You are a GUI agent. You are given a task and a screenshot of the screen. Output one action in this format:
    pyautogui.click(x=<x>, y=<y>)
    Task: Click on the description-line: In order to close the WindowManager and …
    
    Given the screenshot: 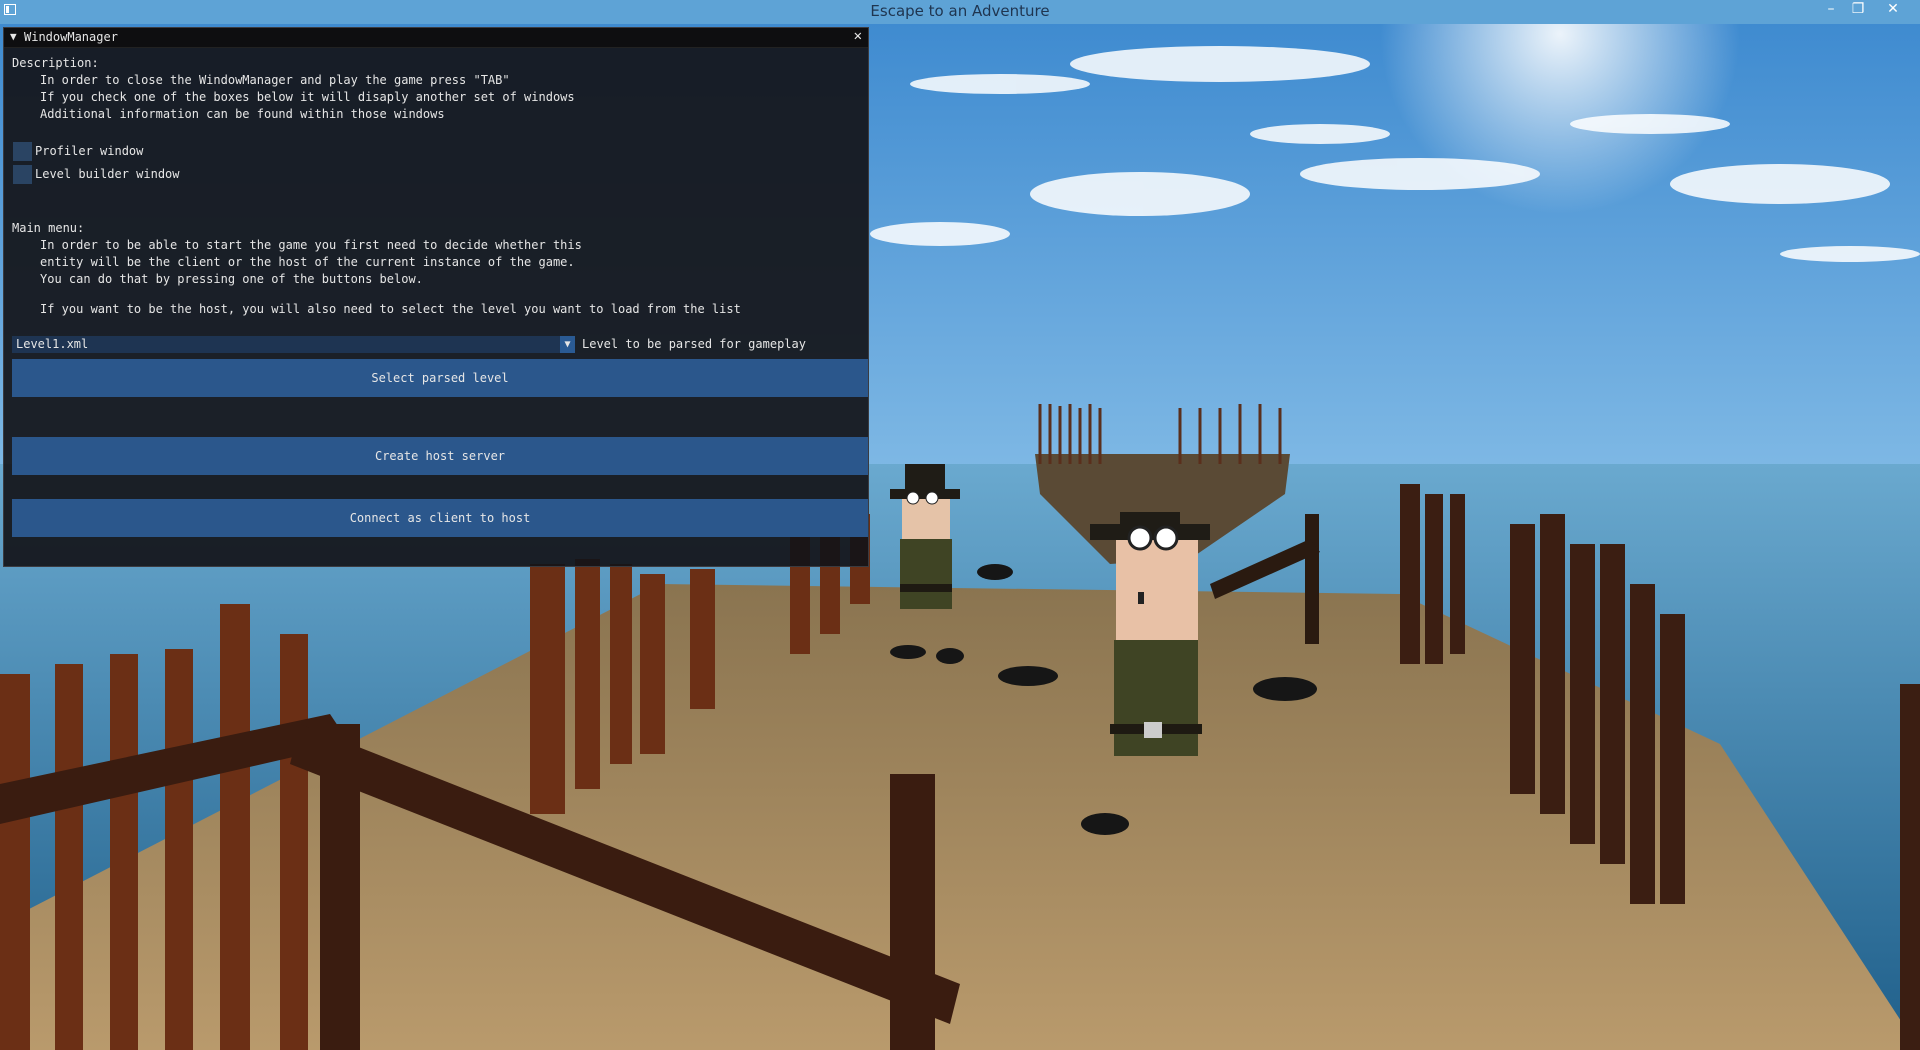 What is the action you would take?
    pyautogui.click(x=275, y=80)
    